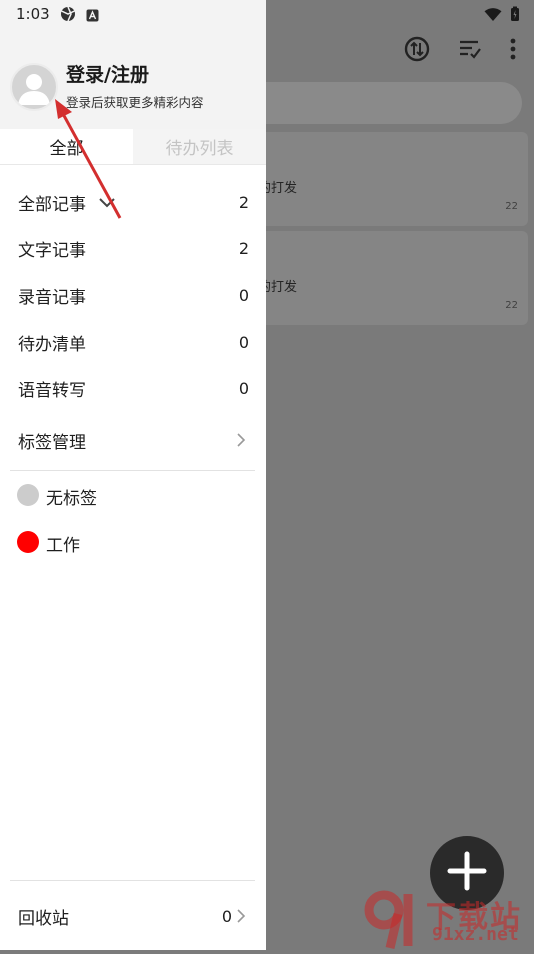 The image size is (534, 954). I want to click on battery-icon, so click(515, 16).